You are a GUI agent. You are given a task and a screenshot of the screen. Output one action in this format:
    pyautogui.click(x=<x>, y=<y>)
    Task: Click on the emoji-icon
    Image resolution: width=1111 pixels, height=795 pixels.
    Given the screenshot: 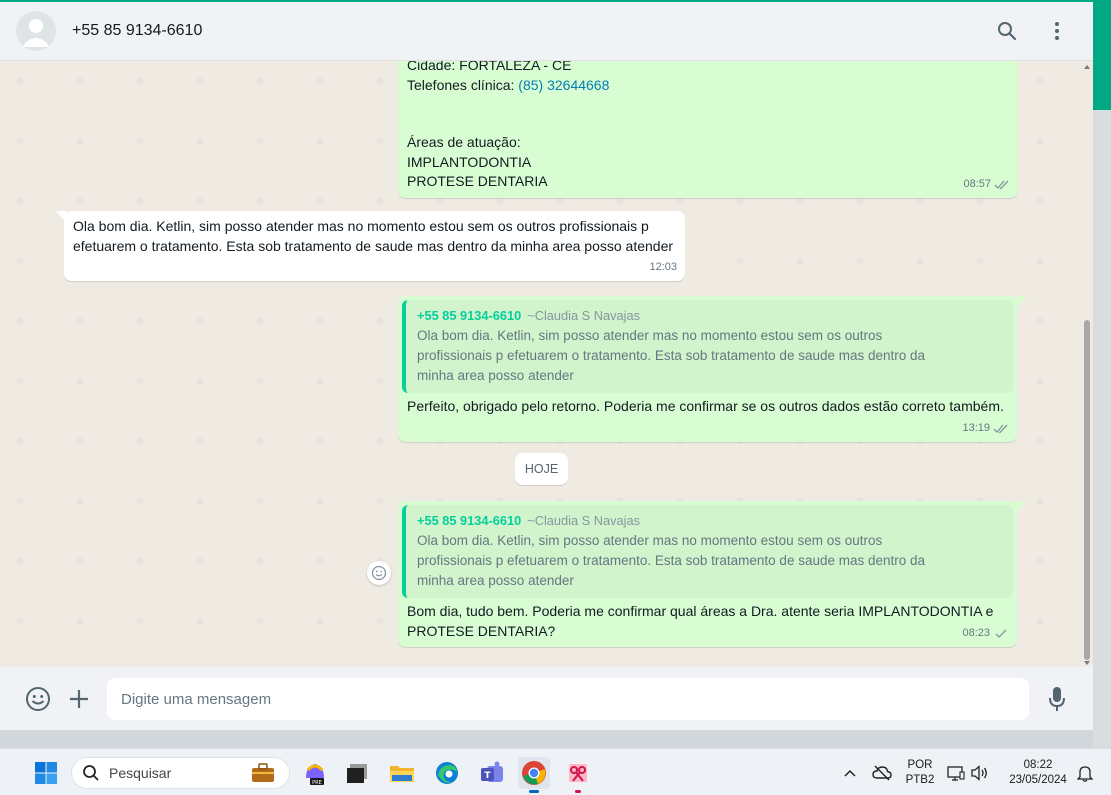 What is the action you would take?
    pyautogui.click(x=38, y=699)
    